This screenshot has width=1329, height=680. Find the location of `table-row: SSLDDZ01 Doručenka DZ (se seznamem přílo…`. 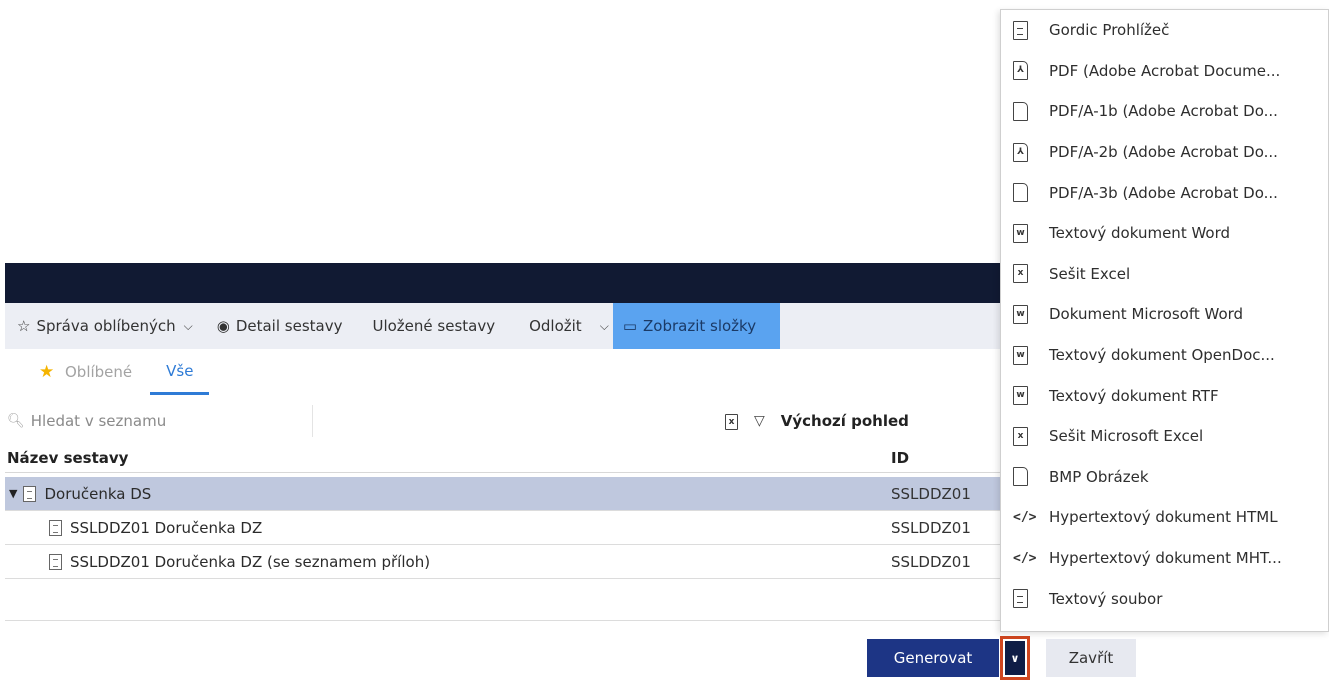

table-row: SSLDDZ01 Doručenka DZ (se seznamem přílo… is located at coordinates (502, 562).